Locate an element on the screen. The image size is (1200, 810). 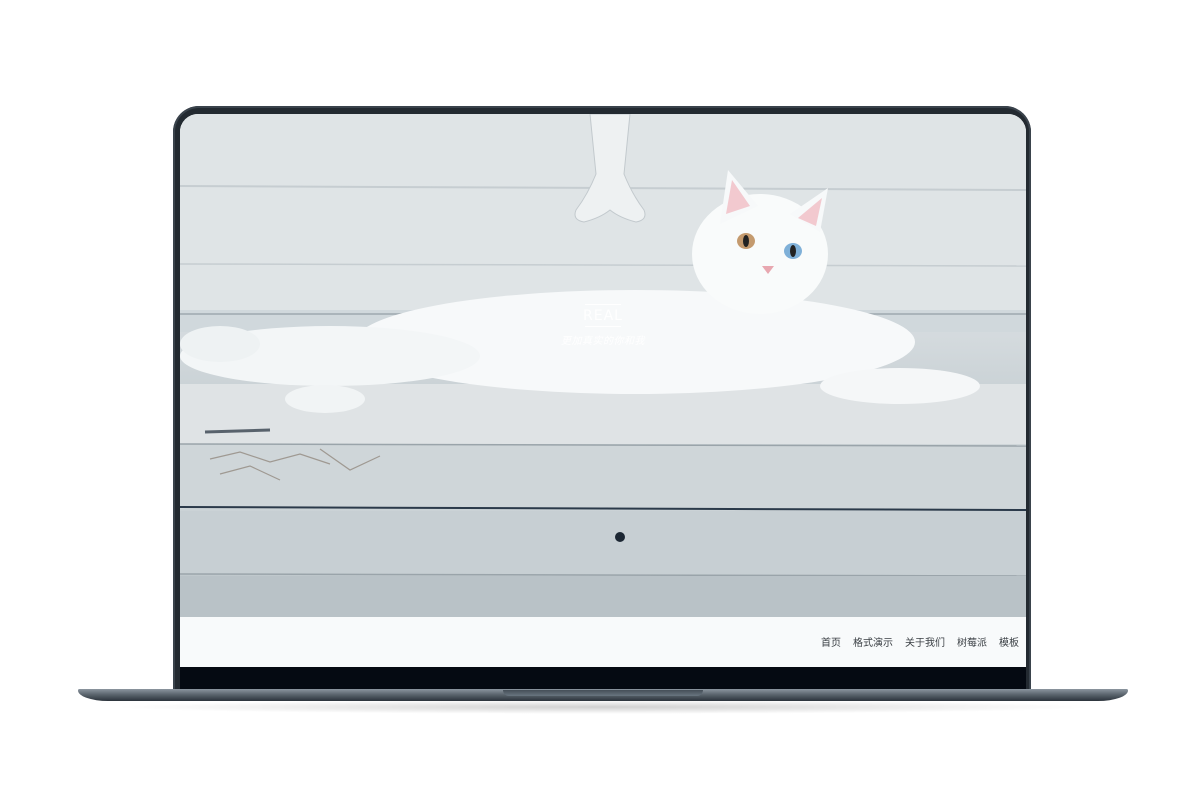
title-bottom-rule is located at coordinates (603, 326).